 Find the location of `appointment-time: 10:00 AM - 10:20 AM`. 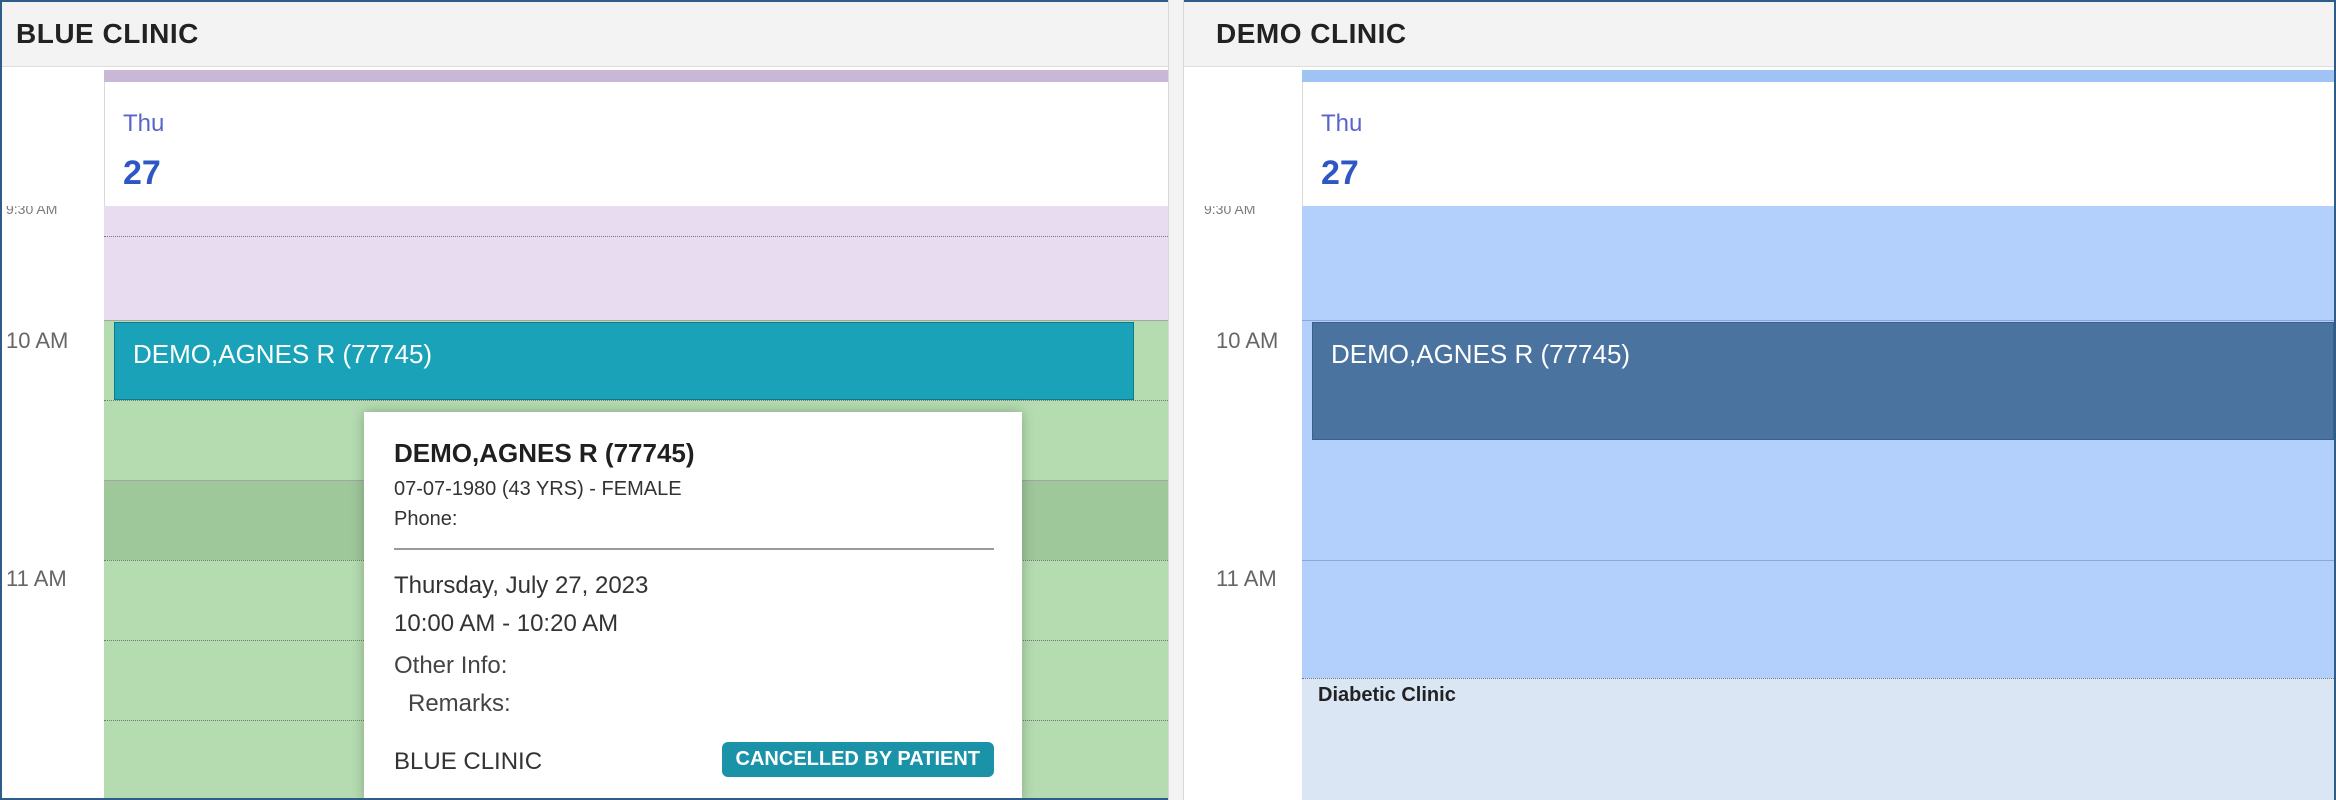

appointment-time: 10:00 AM - 10:20 AM is located at coordinates (506, 623).